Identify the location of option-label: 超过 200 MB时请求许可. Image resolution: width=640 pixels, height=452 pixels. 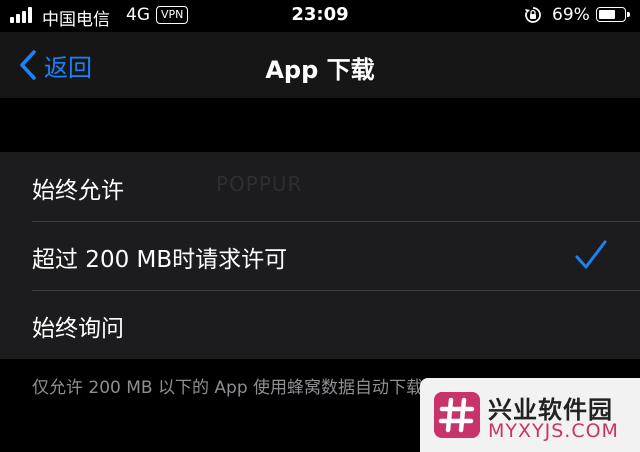
(160, 260).